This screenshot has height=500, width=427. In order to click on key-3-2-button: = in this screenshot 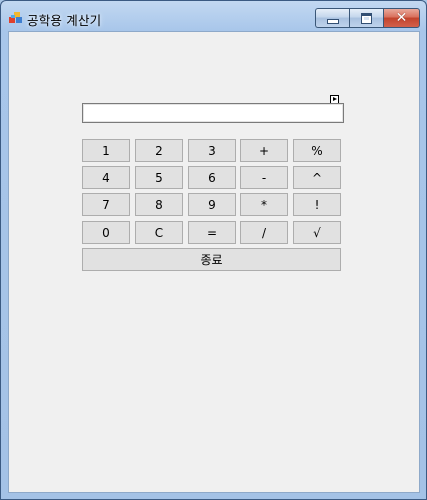, I will do `click(212, 232)`.